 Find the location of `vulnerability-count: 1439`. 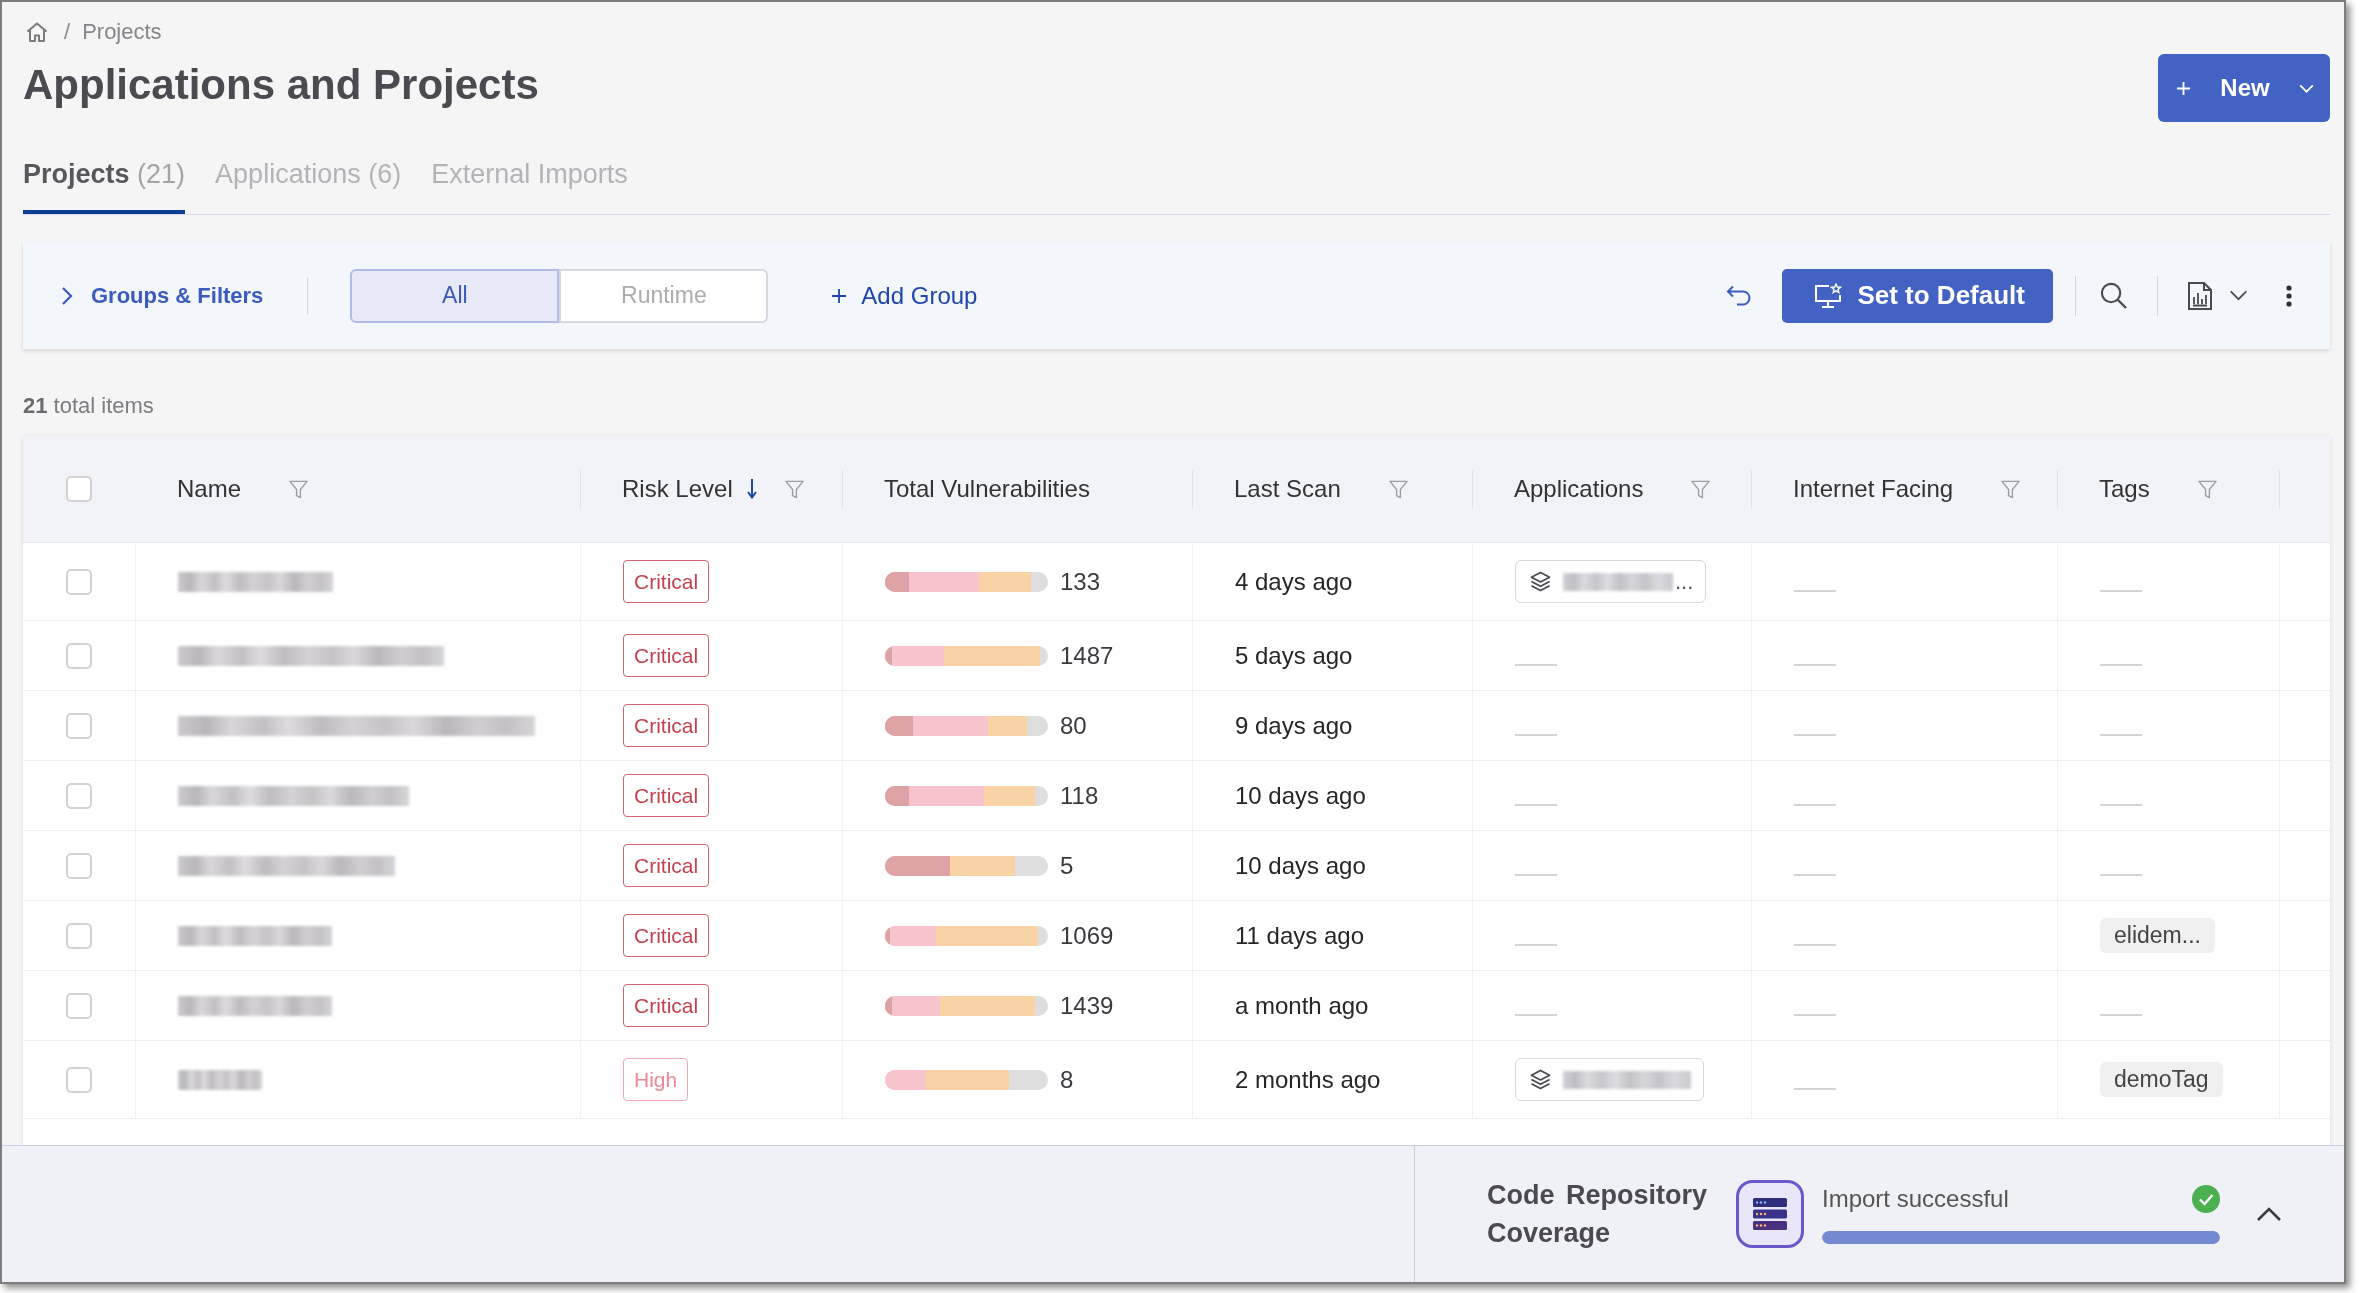

vulnerability-count: 1439 is located at coordinates (1087, 1005).